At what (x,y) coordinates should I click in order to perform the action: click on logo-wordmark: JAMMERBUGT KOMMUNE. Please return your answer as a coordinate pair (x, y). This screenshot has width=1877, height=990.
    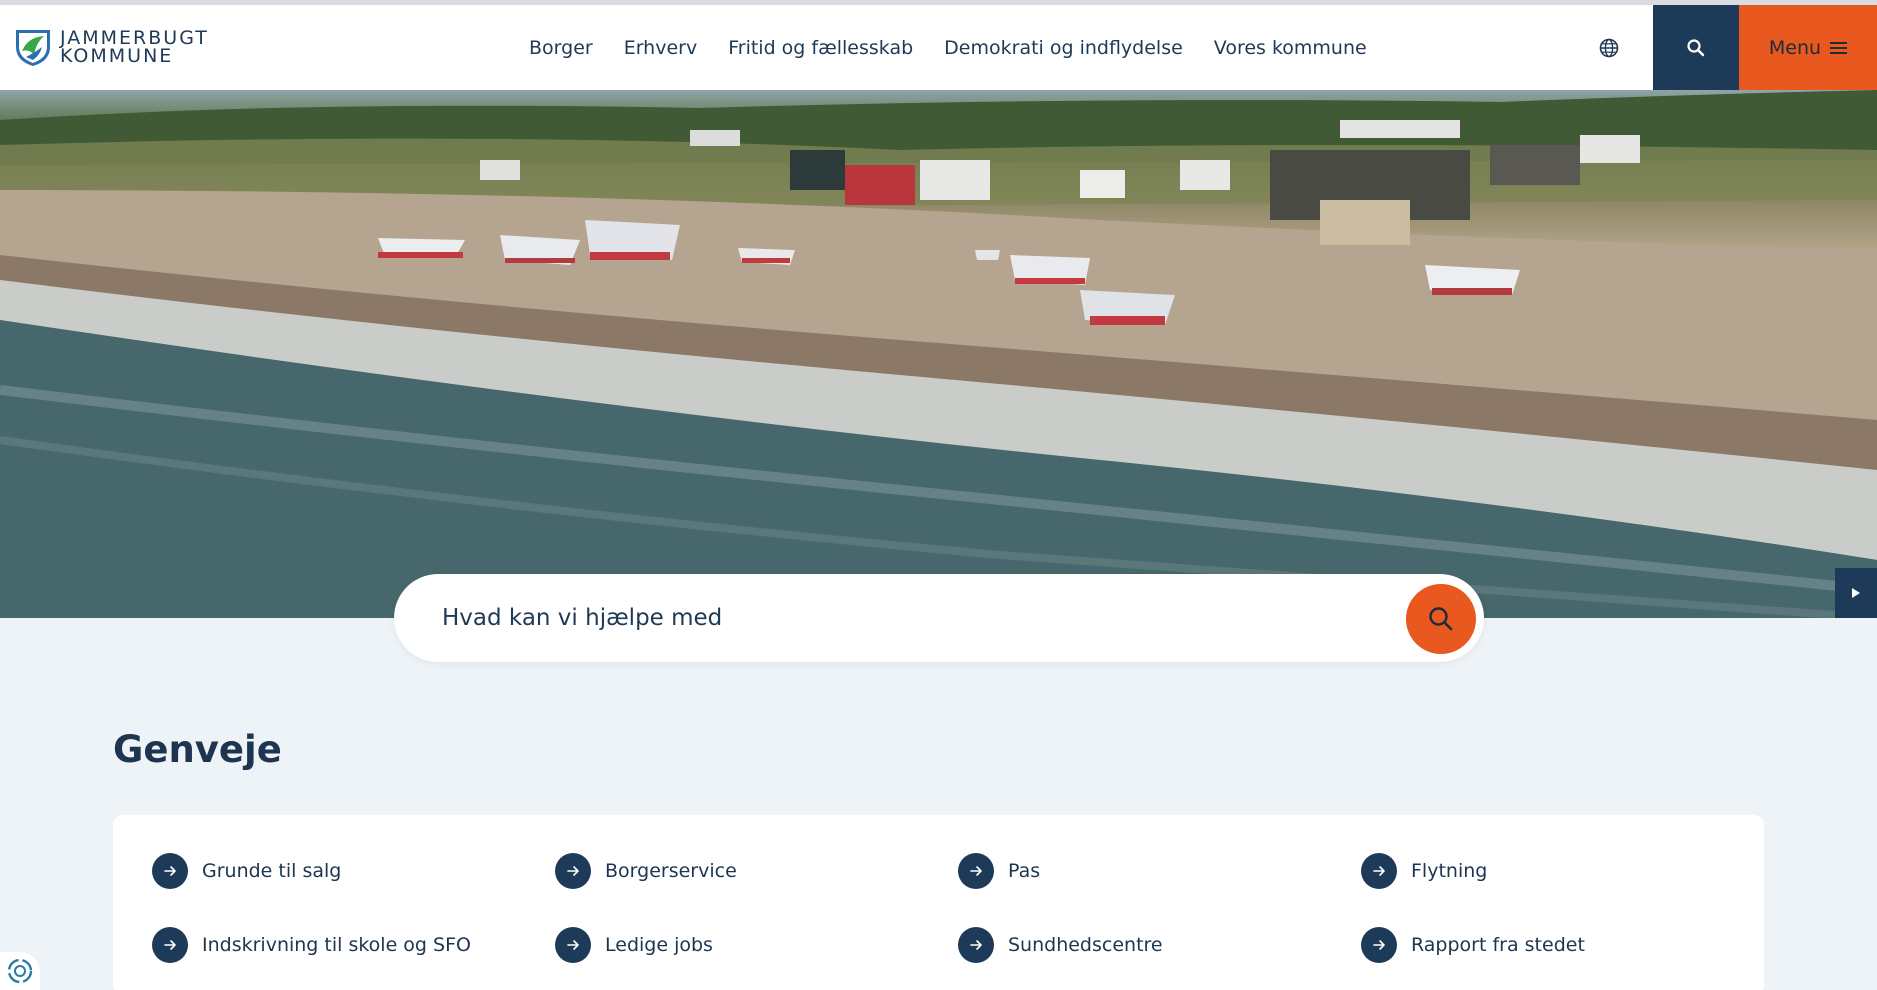
    Looking at the image, I should click on (134, 48).